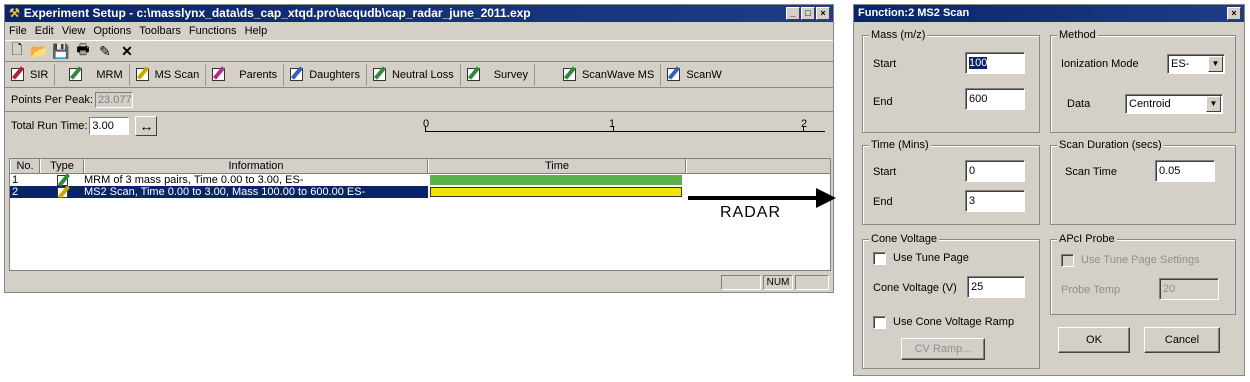  What do you see at coordinates (62, 180) in the screenshot?
I see `mrm-type-icon` at bounding box center [62, 180].